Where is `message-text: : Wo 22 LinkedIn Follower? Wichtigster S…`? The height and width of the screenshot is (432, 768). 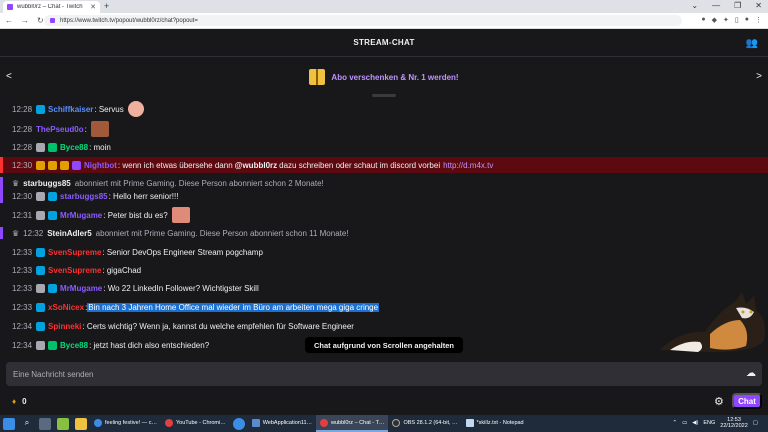 message-text: : Wo 22 LinkedIn Follower? Wichtigster S… is located at coordinates (181, 288).